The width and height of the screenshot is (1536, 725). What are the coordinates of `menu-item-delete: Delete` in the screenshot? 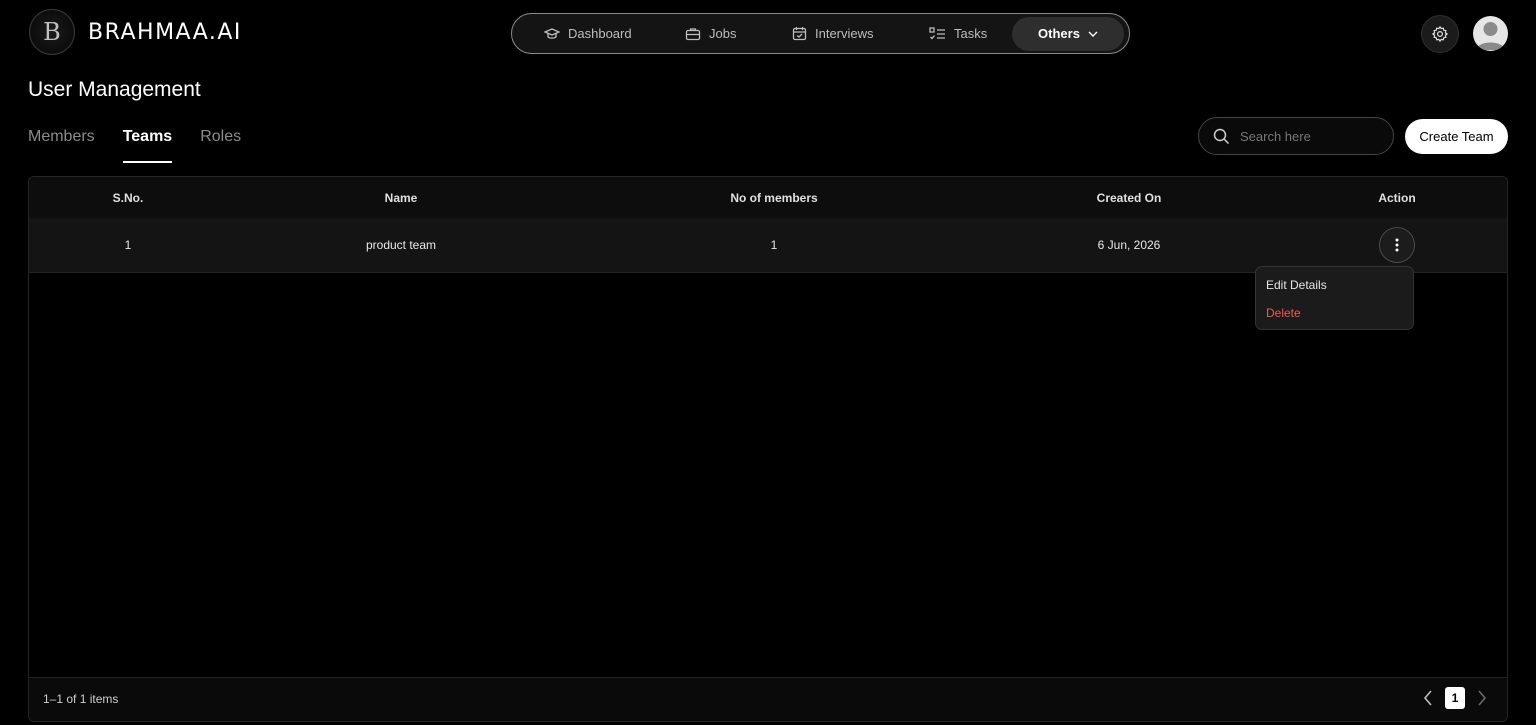 It's located at (1334, 319).